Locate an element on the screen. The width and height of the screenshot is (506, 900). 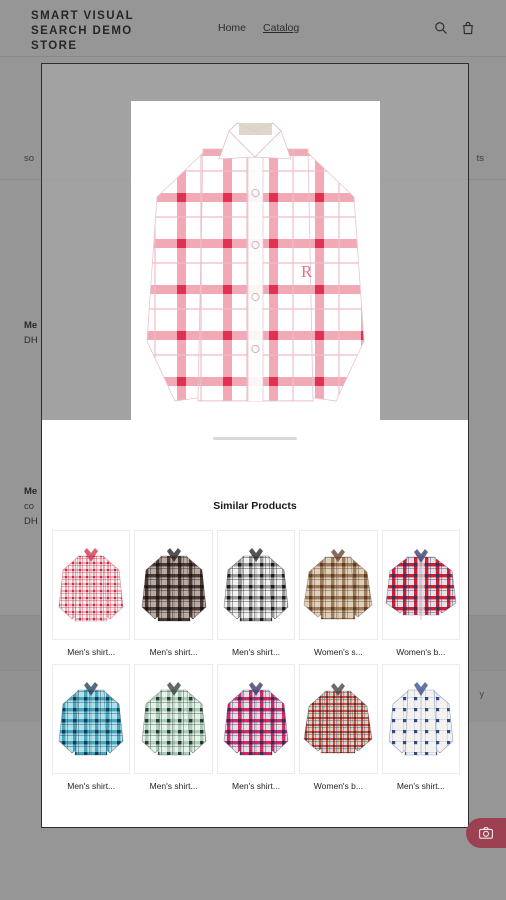
sheet-title: Similar Products is located at coordinates (255, 506).